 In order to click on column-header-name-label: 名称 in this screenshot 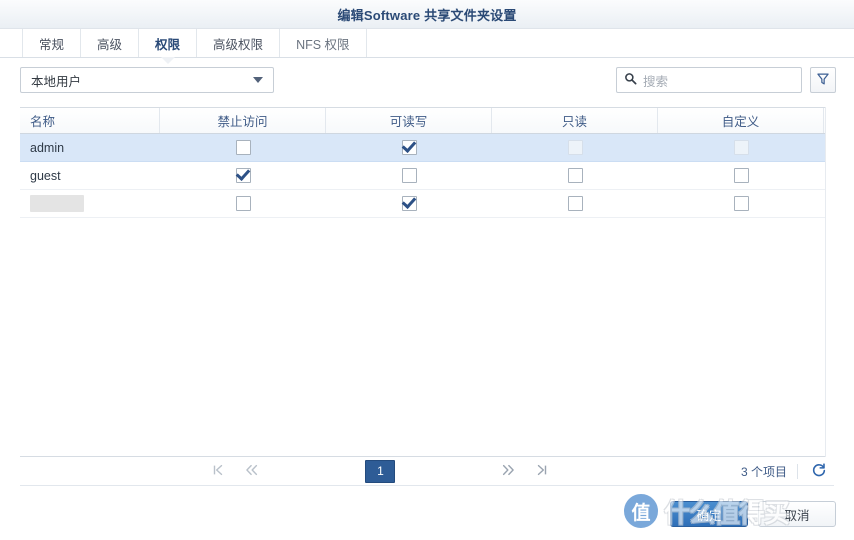, I will do `click(43, 122)`.